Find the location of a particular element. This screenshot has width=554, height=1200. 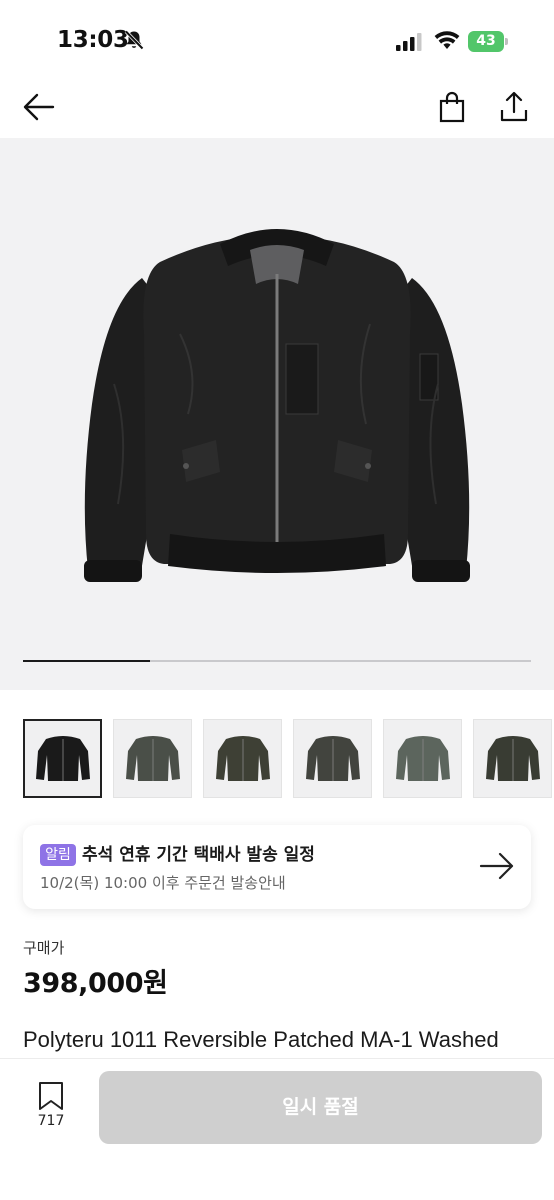

battery-indicator: 43 is located at coordinates (488, 41).